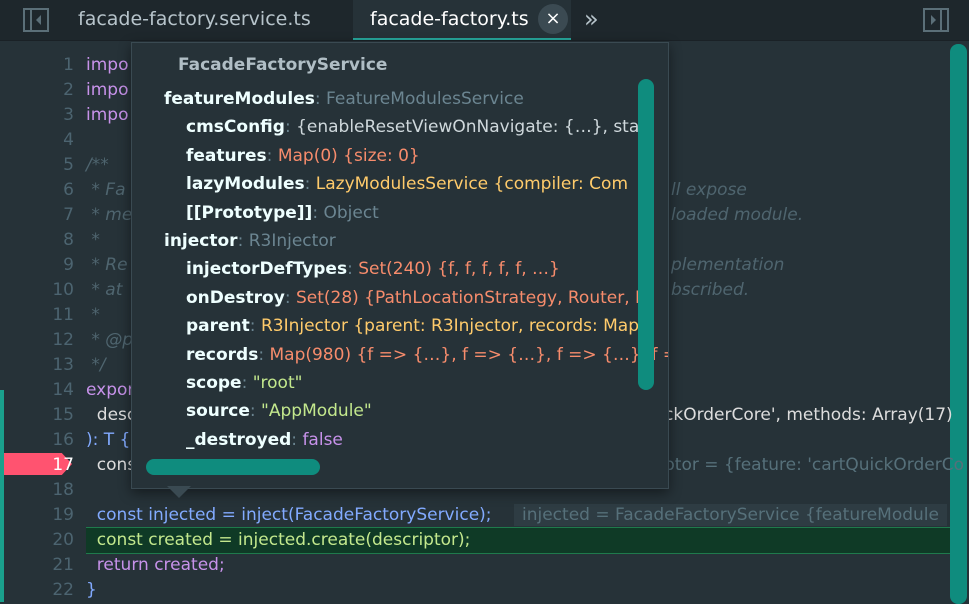 This screenshot has height=604, width=969. Describe the element at coordinates (104, 290) in the screenshot. I see `code-line: * at` at that location.